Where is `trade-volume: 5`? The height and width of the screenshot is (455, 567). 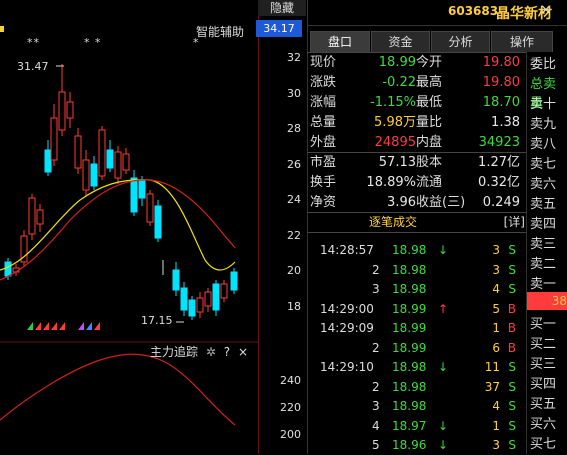 trade-volume: 5 is located at coordinates (496, 308).